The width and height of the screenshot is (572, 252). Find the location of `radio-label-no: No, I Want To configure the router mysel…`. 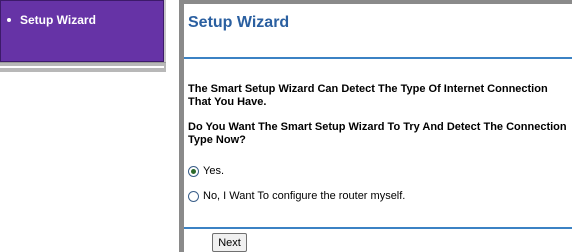

radio-label-no: No, I Want To configure the router mysel… is located at coordinates (304, 196).